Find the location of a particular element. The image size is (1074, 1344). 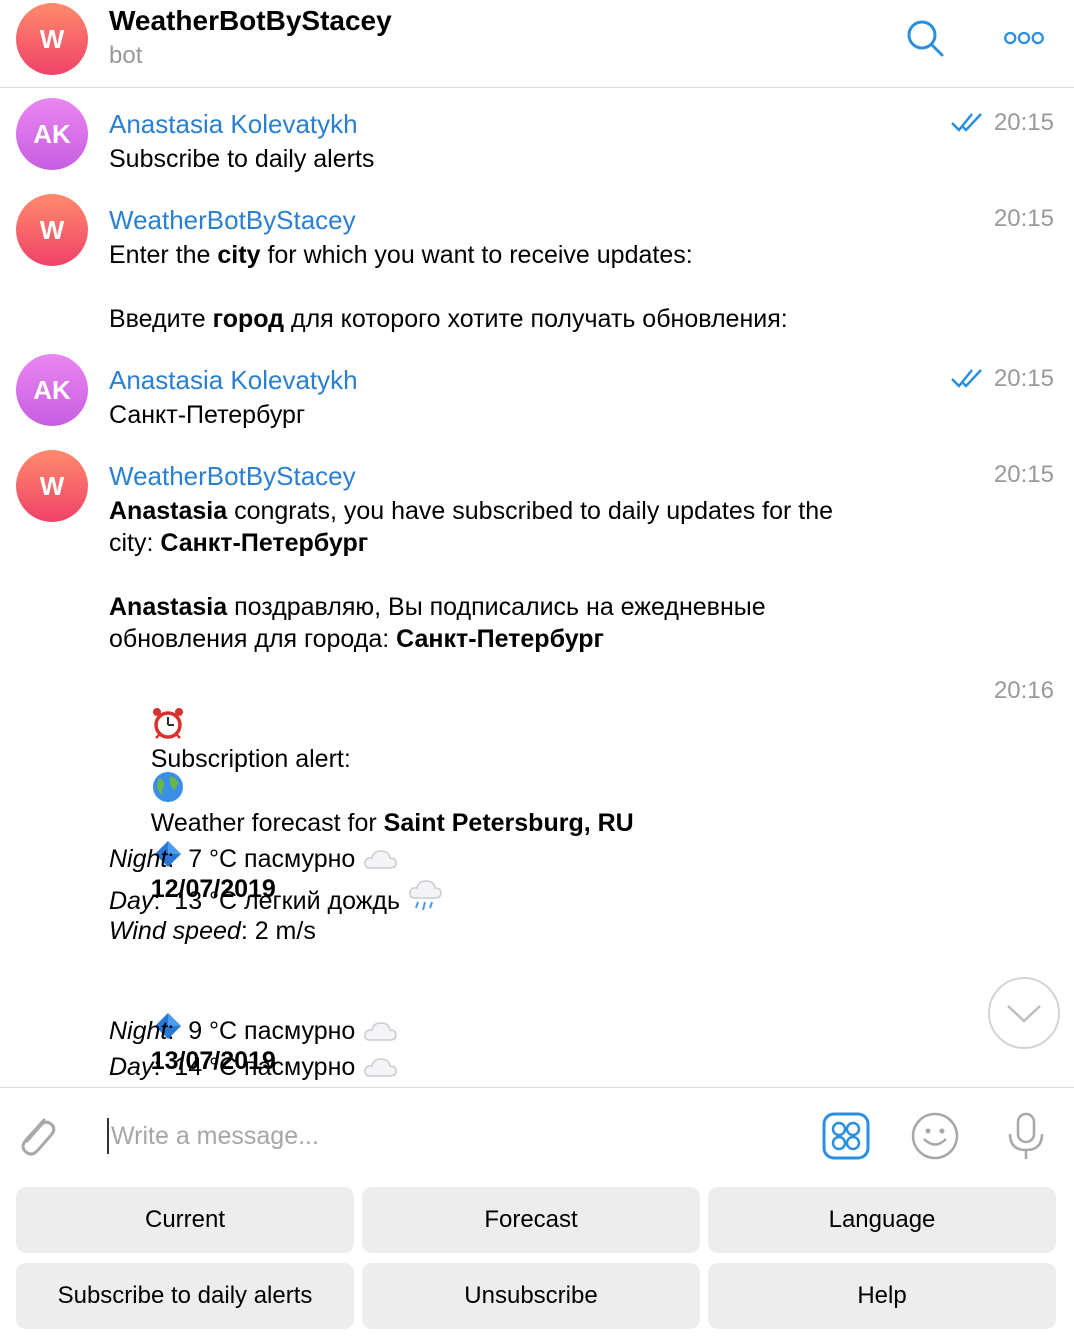

keyboard-button-forecast: Forecast is located at coordinates (531, 1220).